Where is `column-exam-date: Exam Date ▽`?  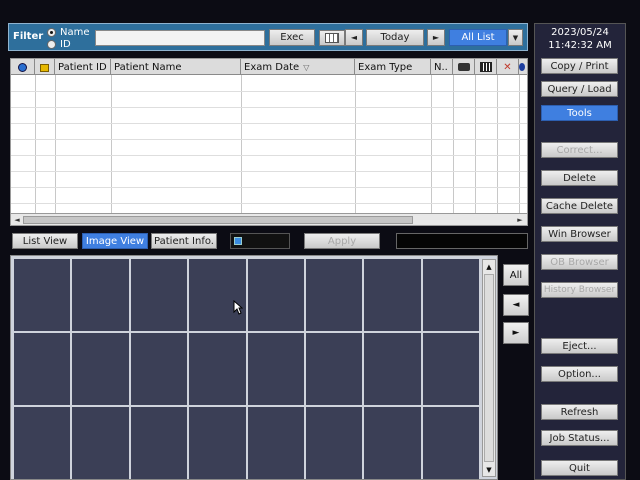
column-exam-date: Exam Date ▽ is located at coordinates (298, 67).